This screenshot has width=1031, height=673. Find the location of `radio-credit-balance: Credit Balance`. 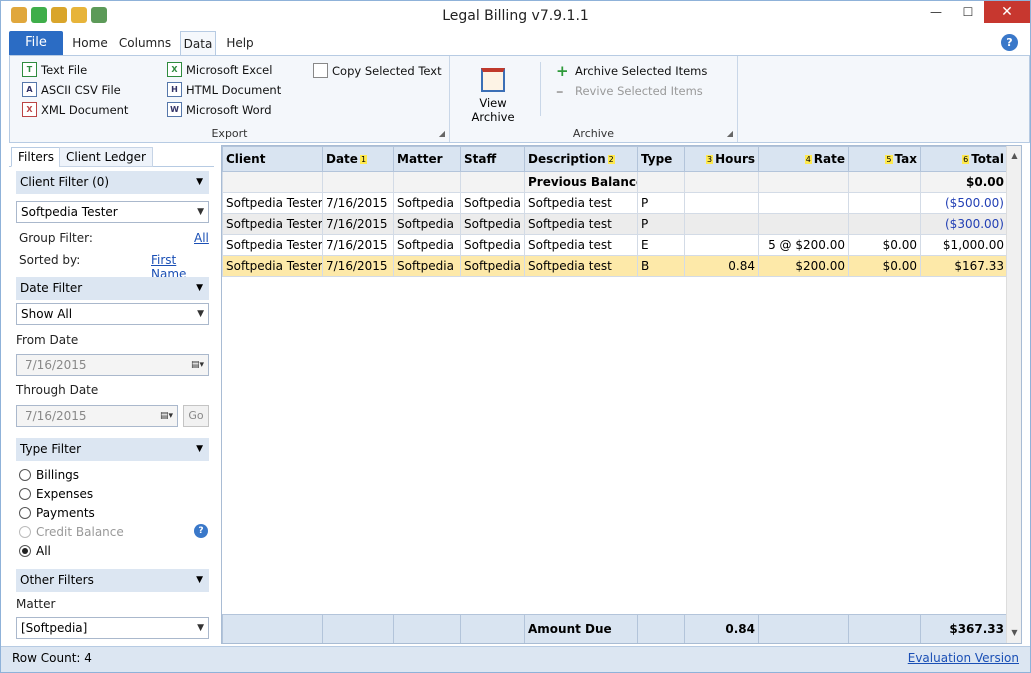

radio-credit-balance: Credit Balance is located at coordinates (71, 532).